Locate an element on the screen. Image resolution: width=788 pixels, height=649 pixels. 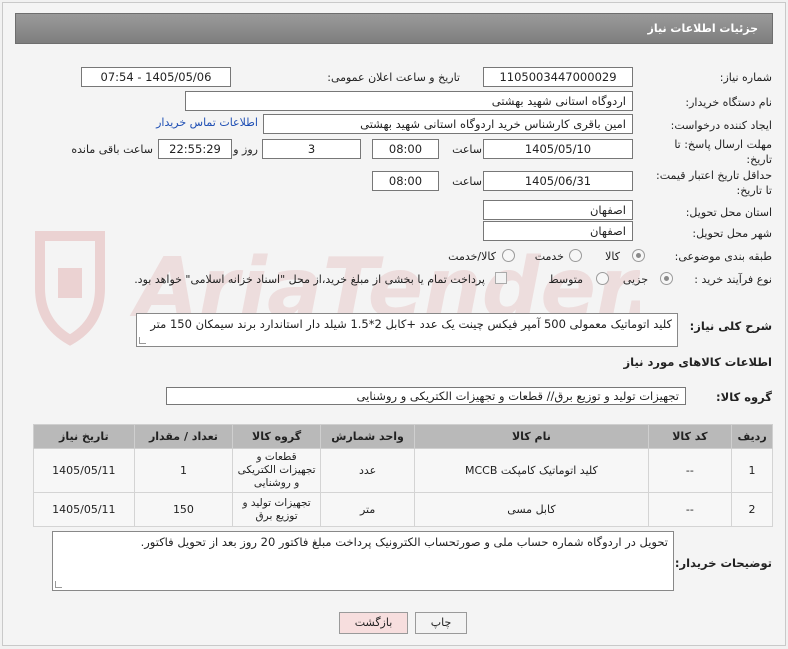
category-service-radio is located at coordinates (575, 255).